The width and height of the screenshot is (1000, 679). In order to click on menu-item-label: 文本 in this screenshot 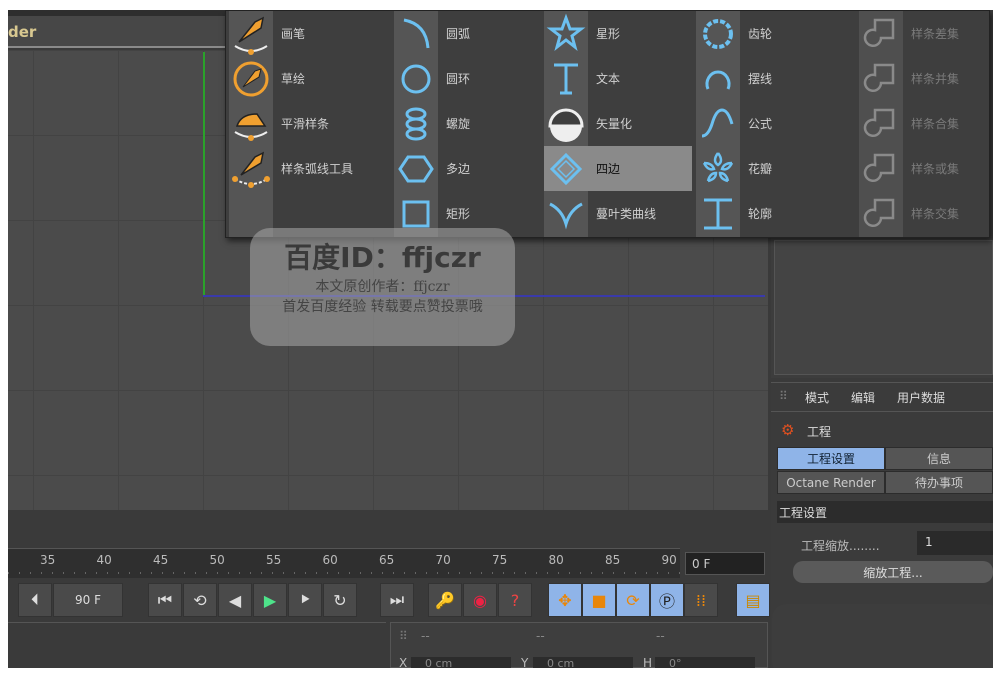, I will do `click(608, 79)`.